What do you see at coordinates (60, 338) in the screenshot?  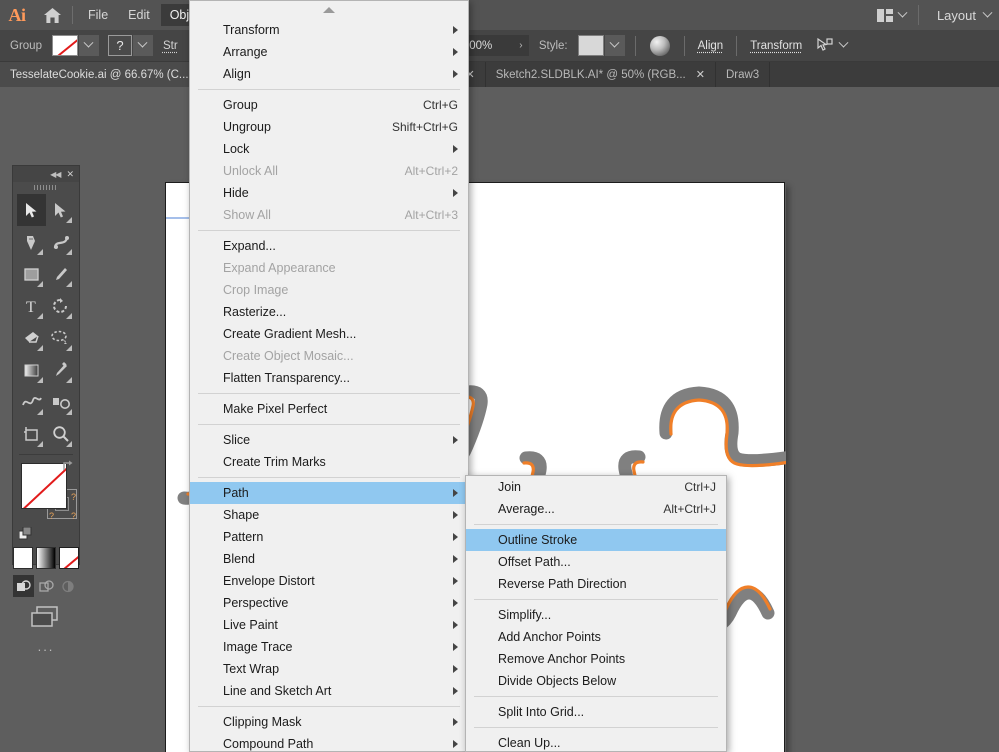 I see `lasso-tool` at bounding box center [60, 338].